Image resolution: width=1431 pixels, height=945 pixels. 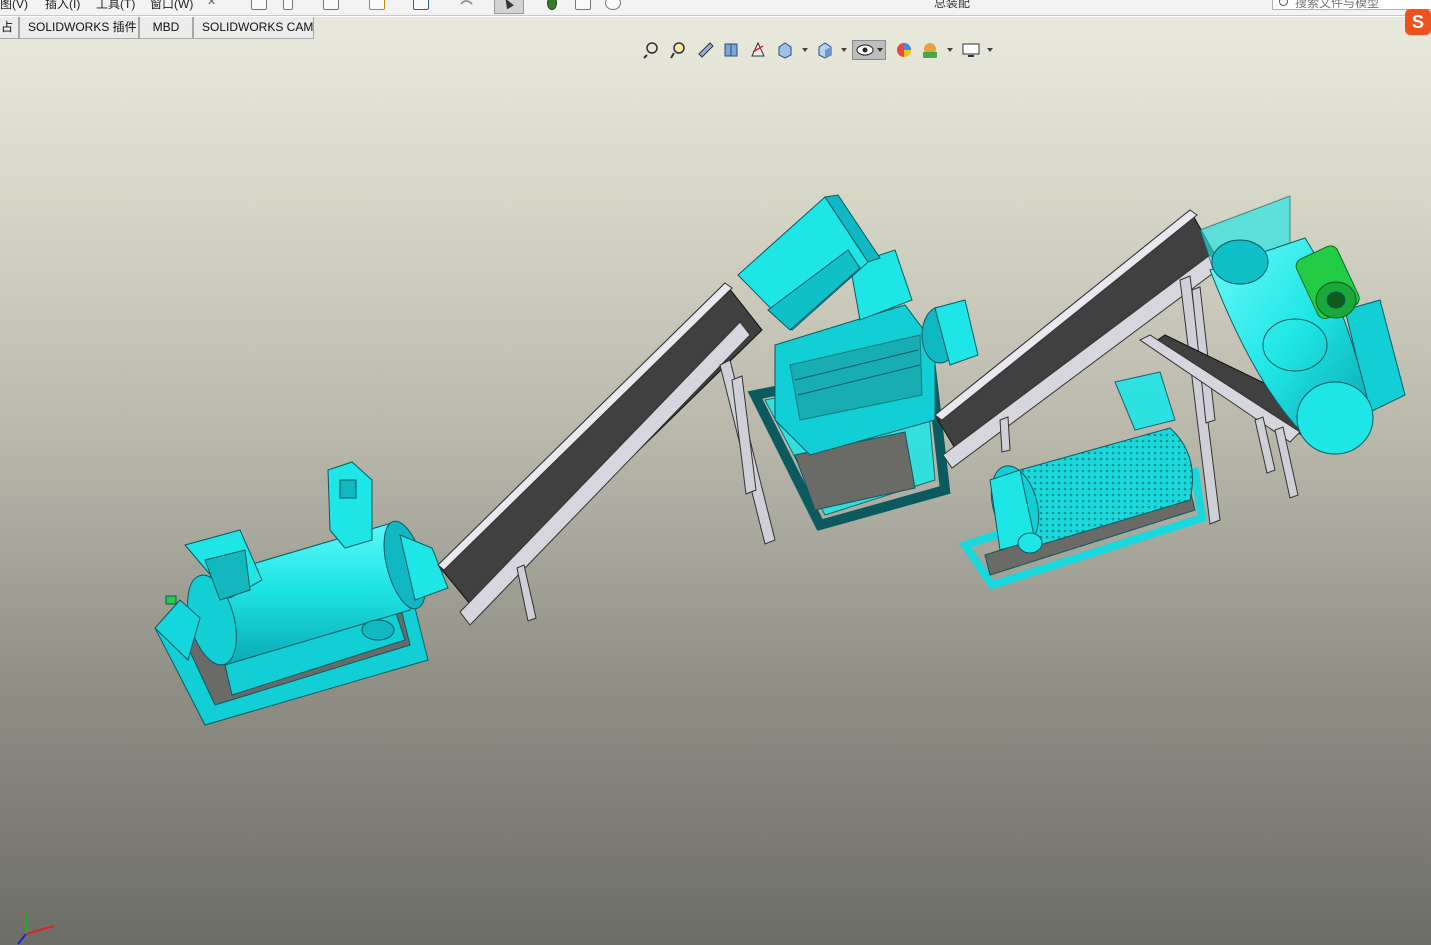 What do you see at coordinates (14, 6) in the screenshot?
I see `menu-view: 图(V)` at bounding box center [14, 6].